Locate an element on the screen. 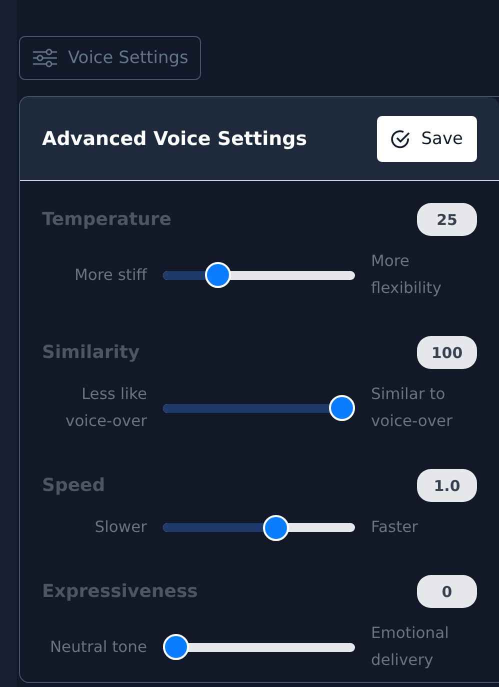 Image resolution: width=499 pixels, height=687 pixels. setting-label: Similarity is located at coordinates (91, 352).